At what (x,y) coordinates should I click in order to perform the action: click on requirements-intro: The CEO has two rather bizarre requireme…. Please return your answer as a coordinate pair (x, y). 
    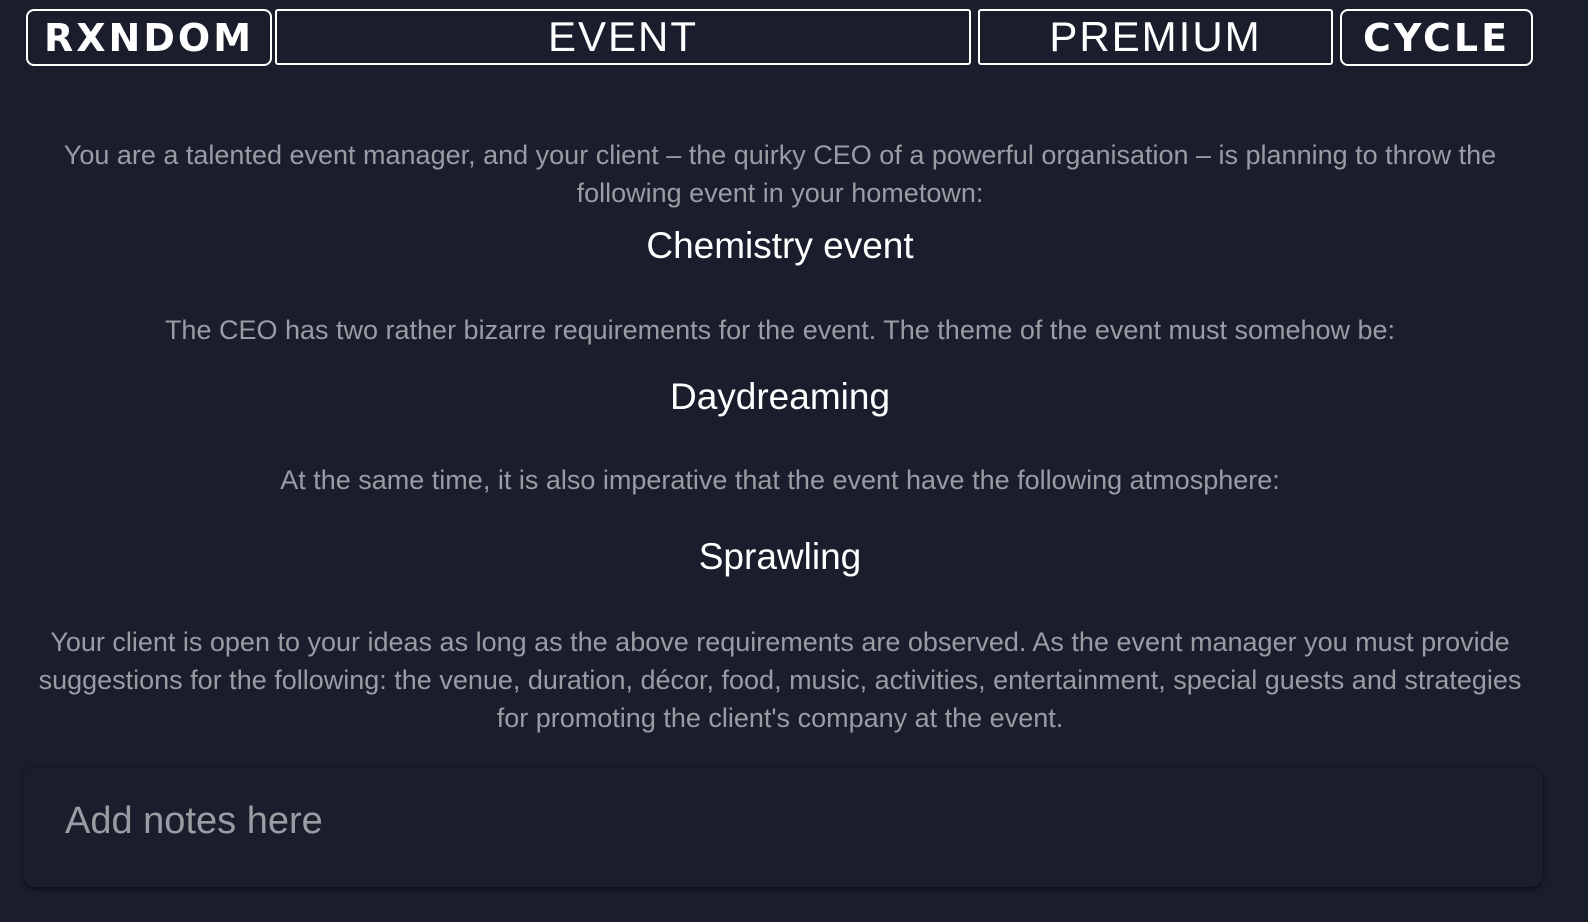
    Looking at the image, I should click on (780, 330).